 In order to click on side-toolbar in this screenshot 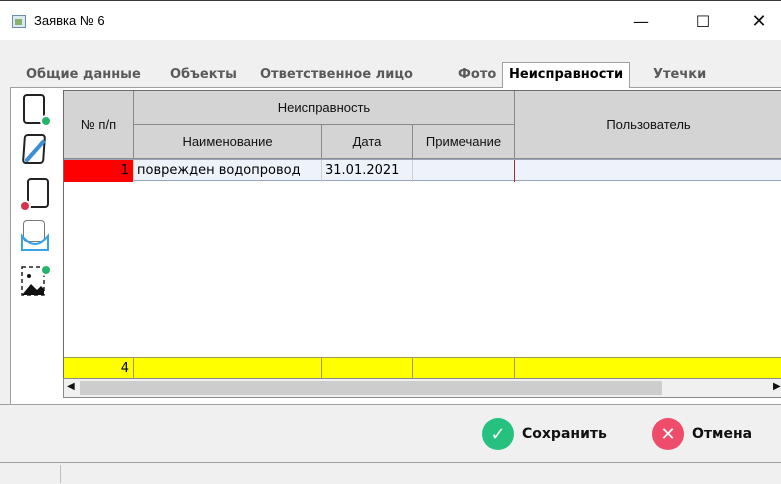, I will do `click(34, 245)`.